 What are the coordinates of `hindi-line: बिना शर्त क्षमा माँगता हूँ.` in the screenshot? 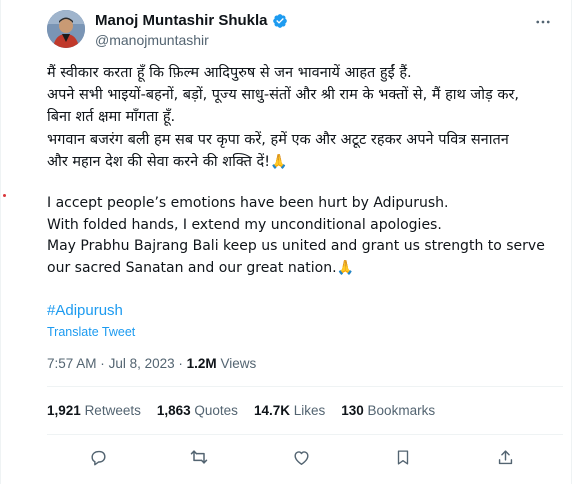 It's located at (111, 117).